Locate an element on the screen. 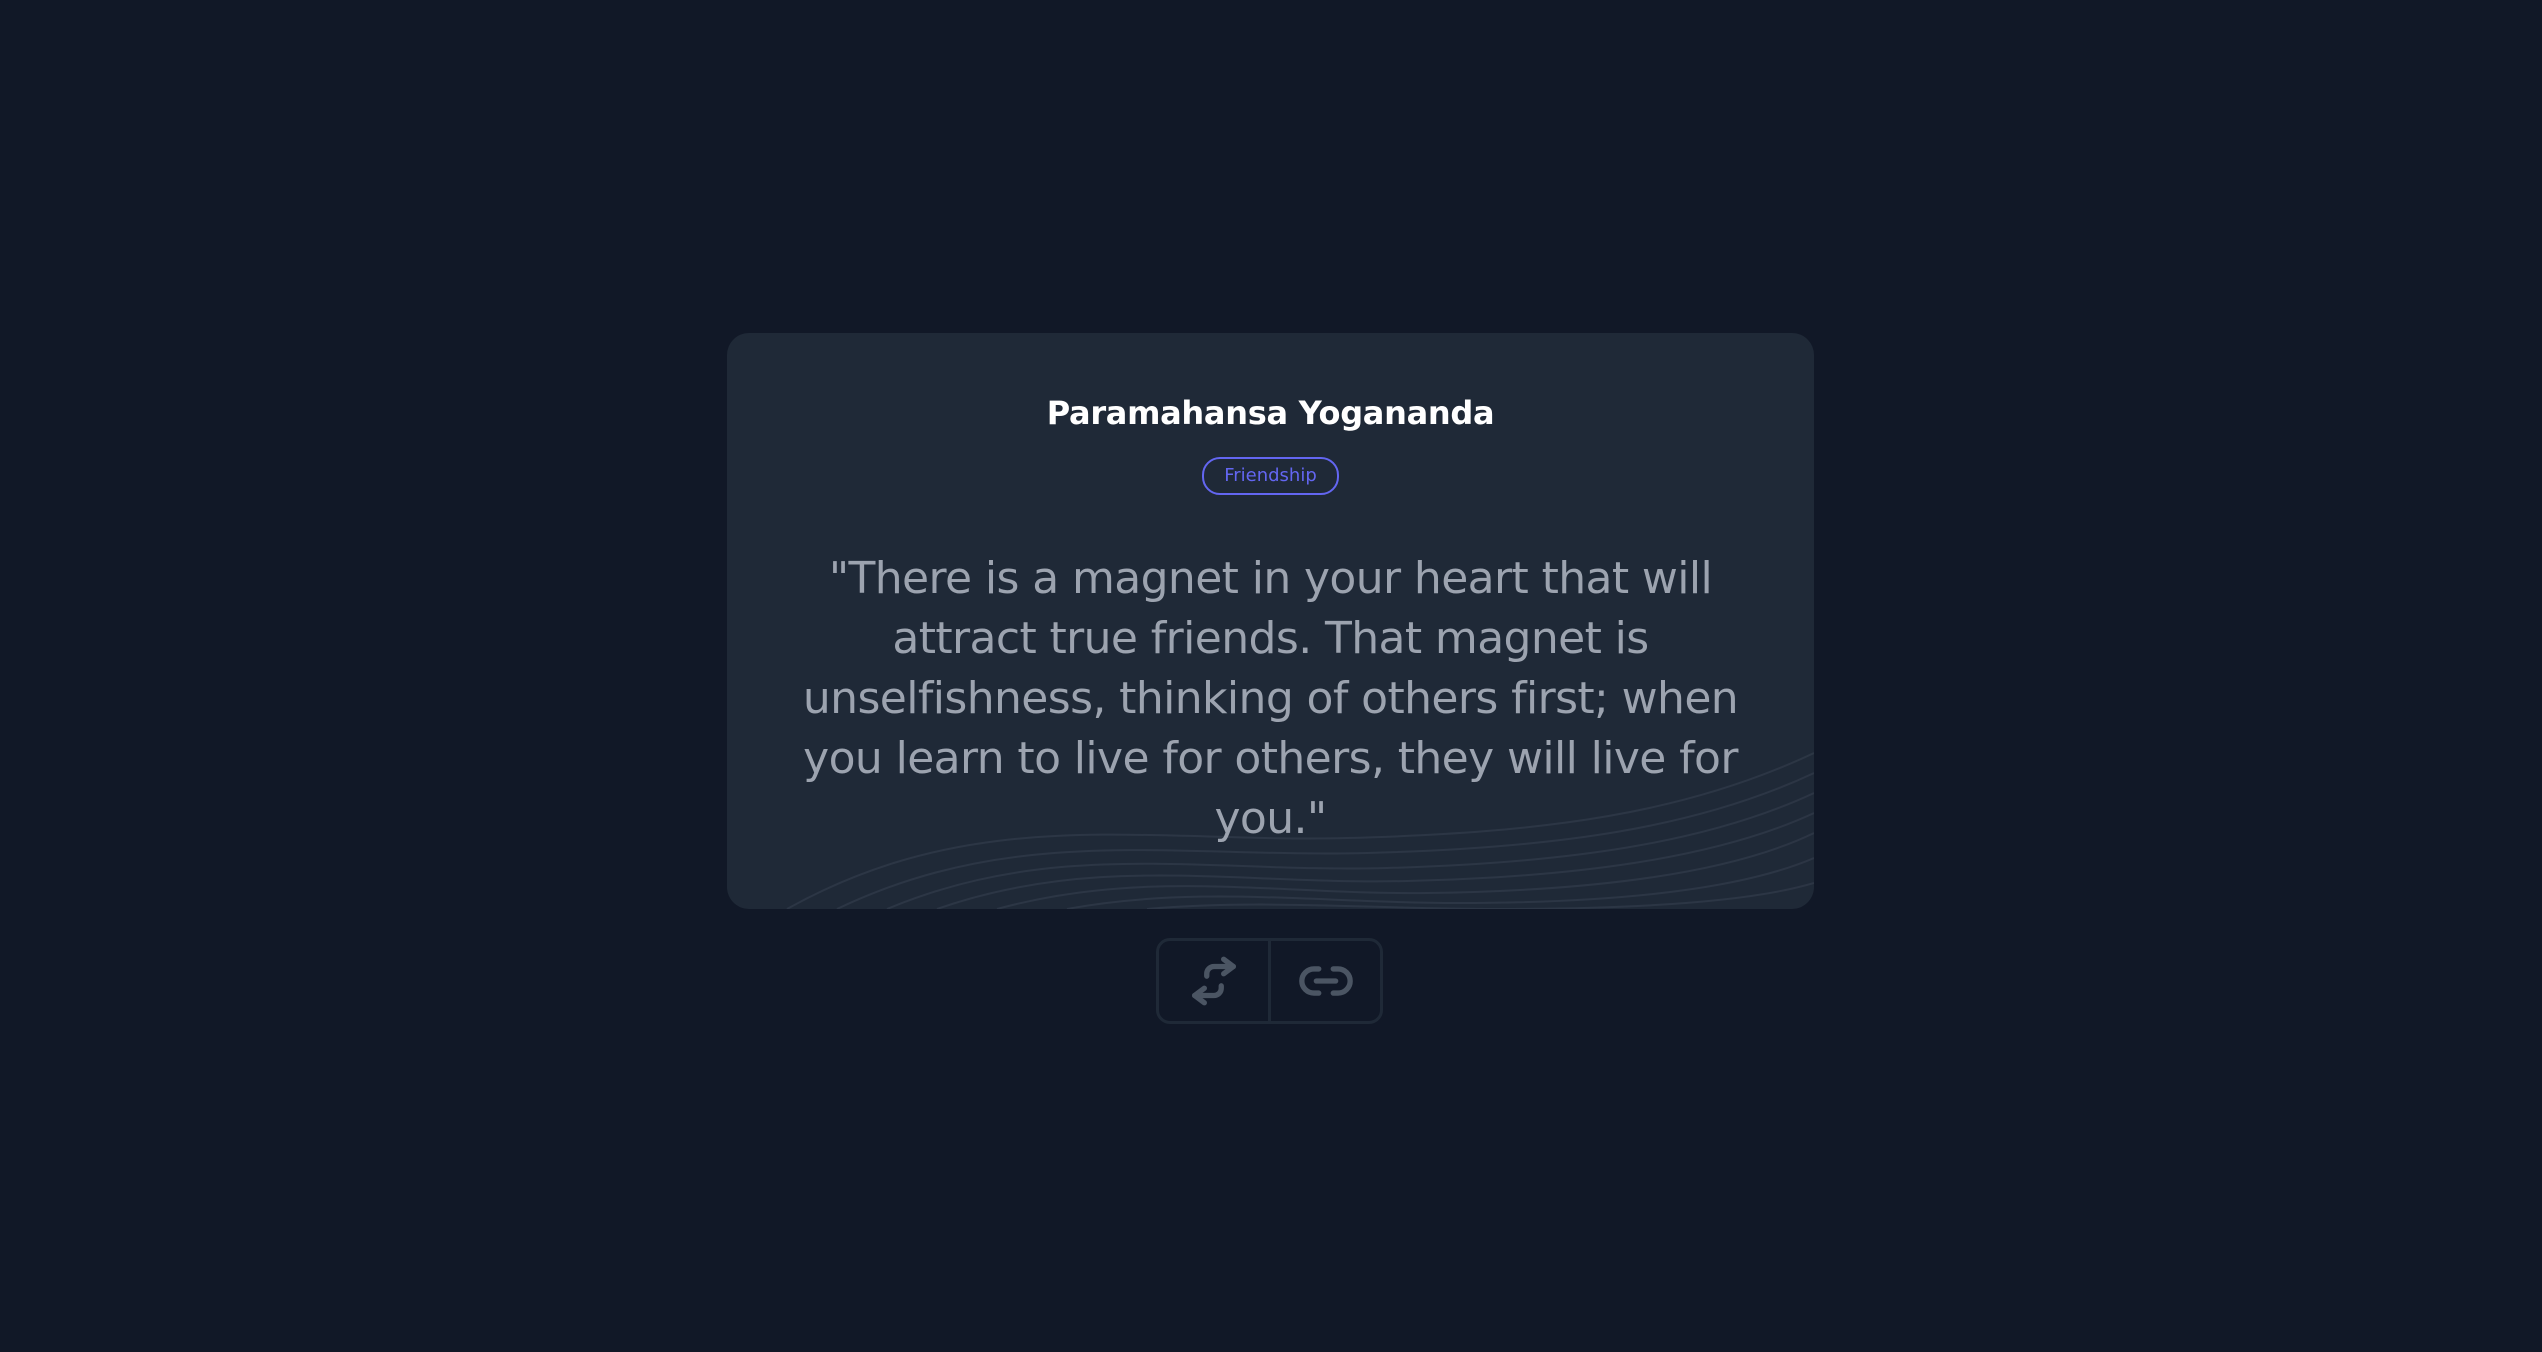  tag-container: Friendship is located at coordinates (1270, 476).